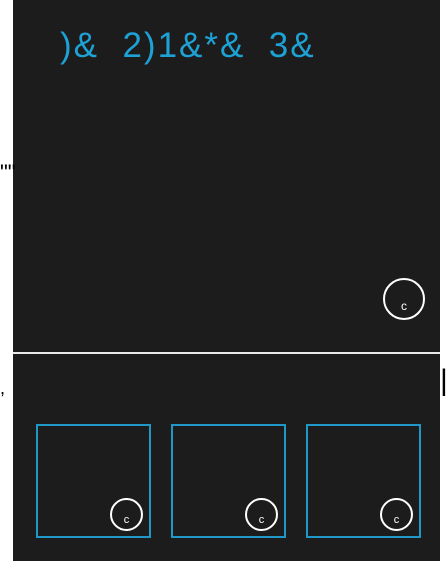  Describe the element at coordinates (396, 514) in the screenshot. I see `tile-3-action-button: c` at that location.